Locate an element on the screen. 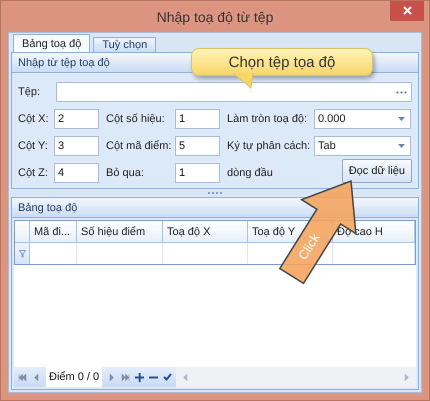 The image size is (430, 401). tab: Tuỳ chọn is located at coordinates (124, 44).